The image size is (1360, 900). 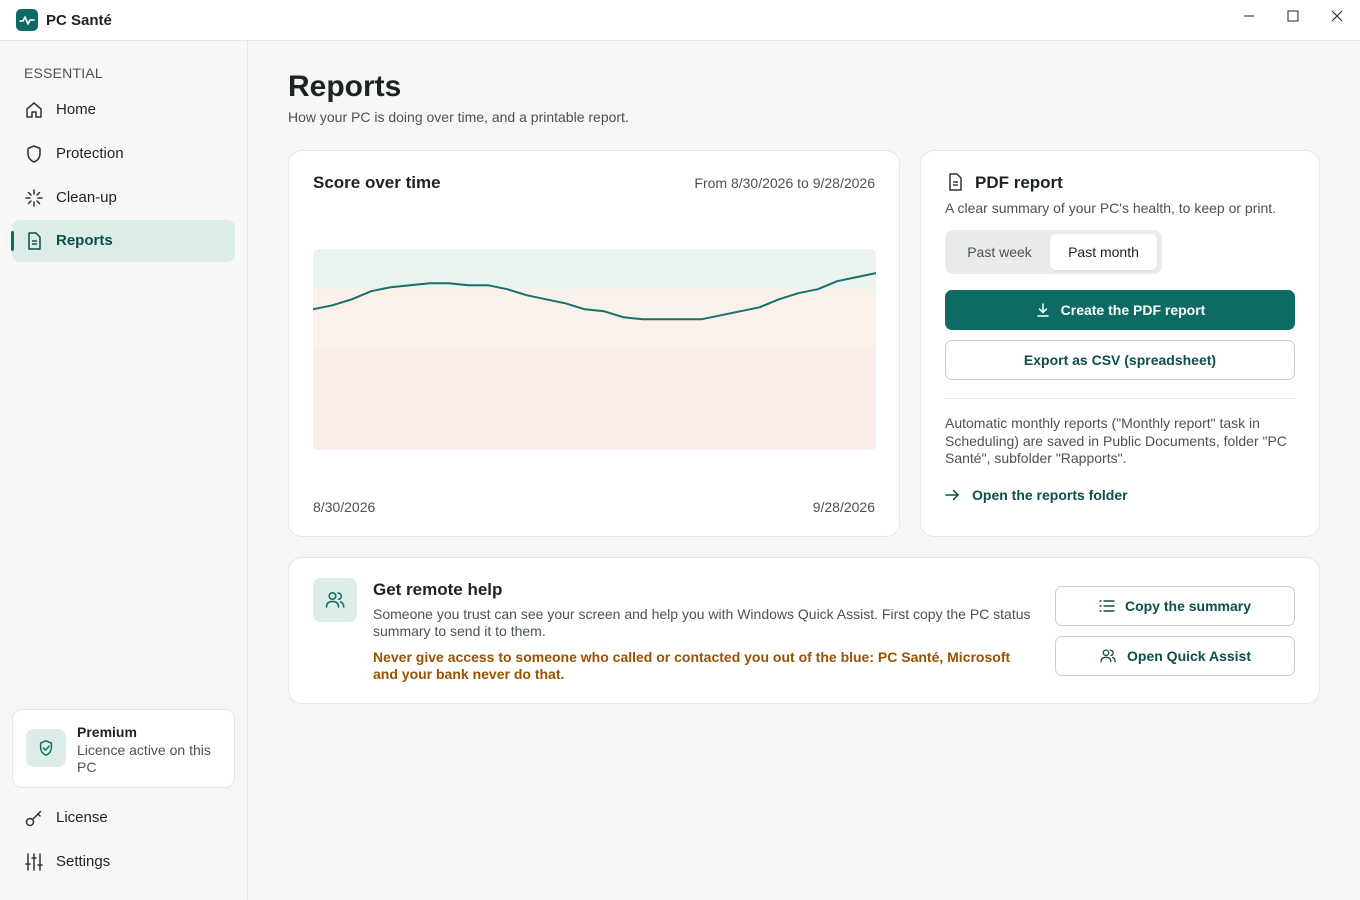 I want to click on title-bar: PC Santé, so click(x=680, y=20).